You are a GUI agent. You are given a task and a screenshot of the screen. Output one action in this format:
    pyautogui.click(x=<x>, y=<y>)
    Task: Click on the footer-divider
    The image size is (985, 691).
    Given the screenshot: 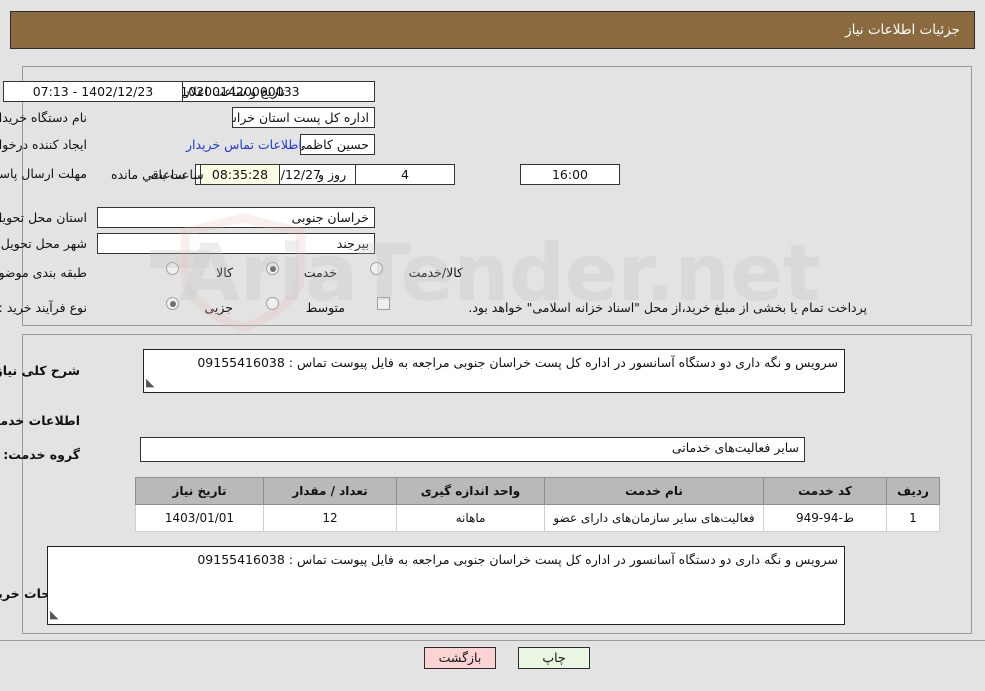 What is the action you would take?
    pyautogui.click(x=492, y=640)
    